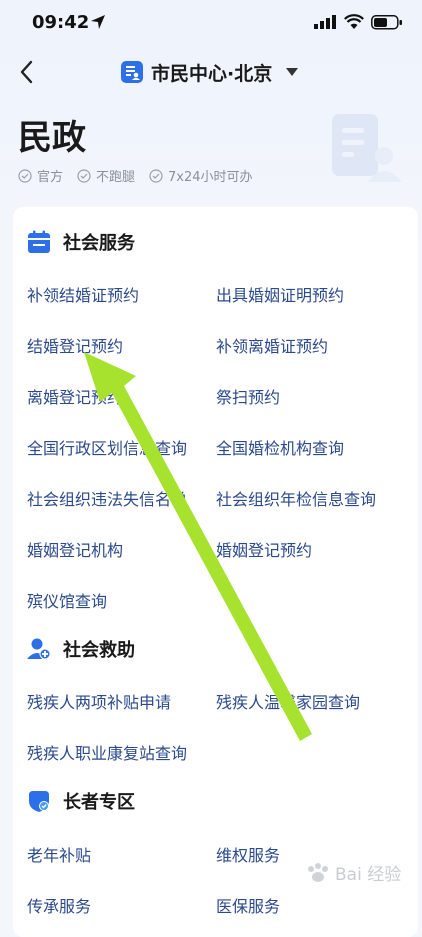 This screenshot has width=422, height=937. Describe the element at coordinates (386, 22) in the screenshot. I see `battery-icon` at that location.